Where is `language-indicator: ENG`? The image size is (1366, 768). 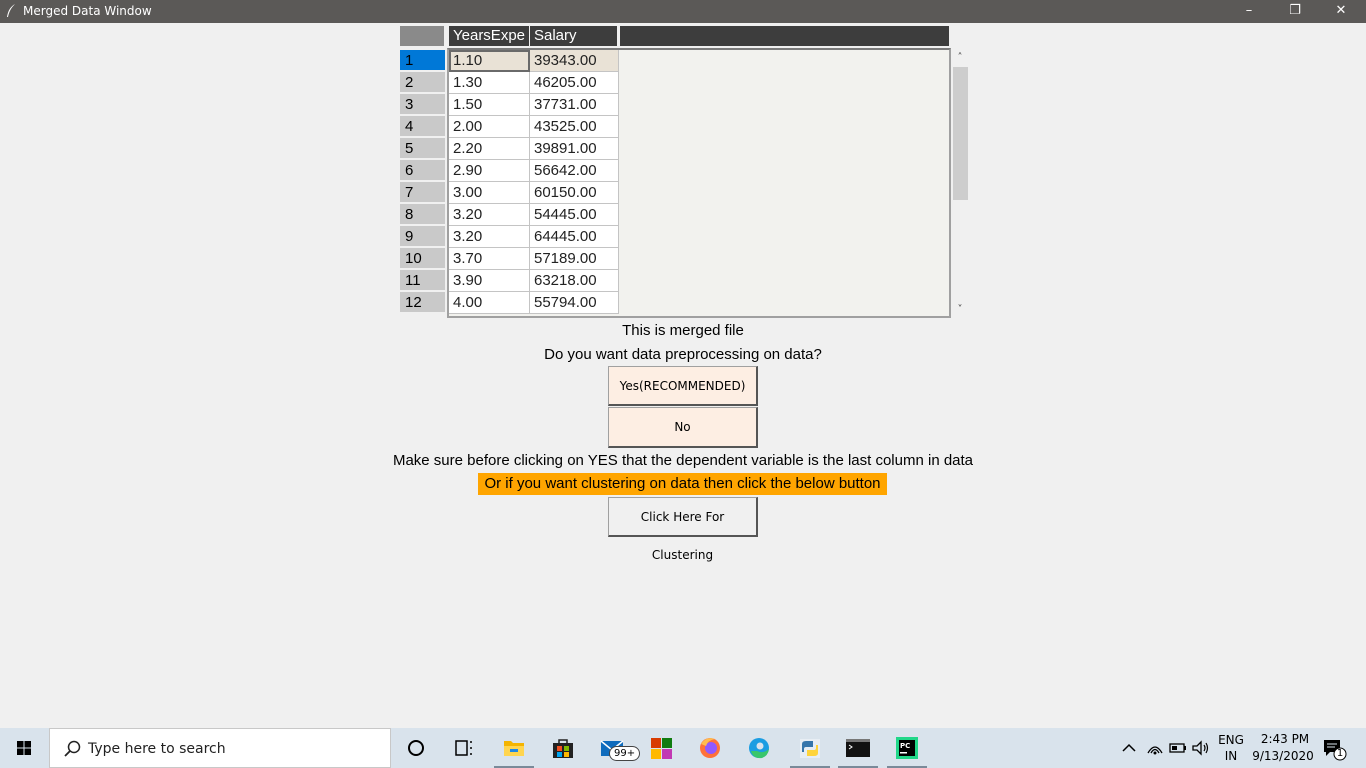 language-indicator: ENG is located at coordinates (1231, 740).